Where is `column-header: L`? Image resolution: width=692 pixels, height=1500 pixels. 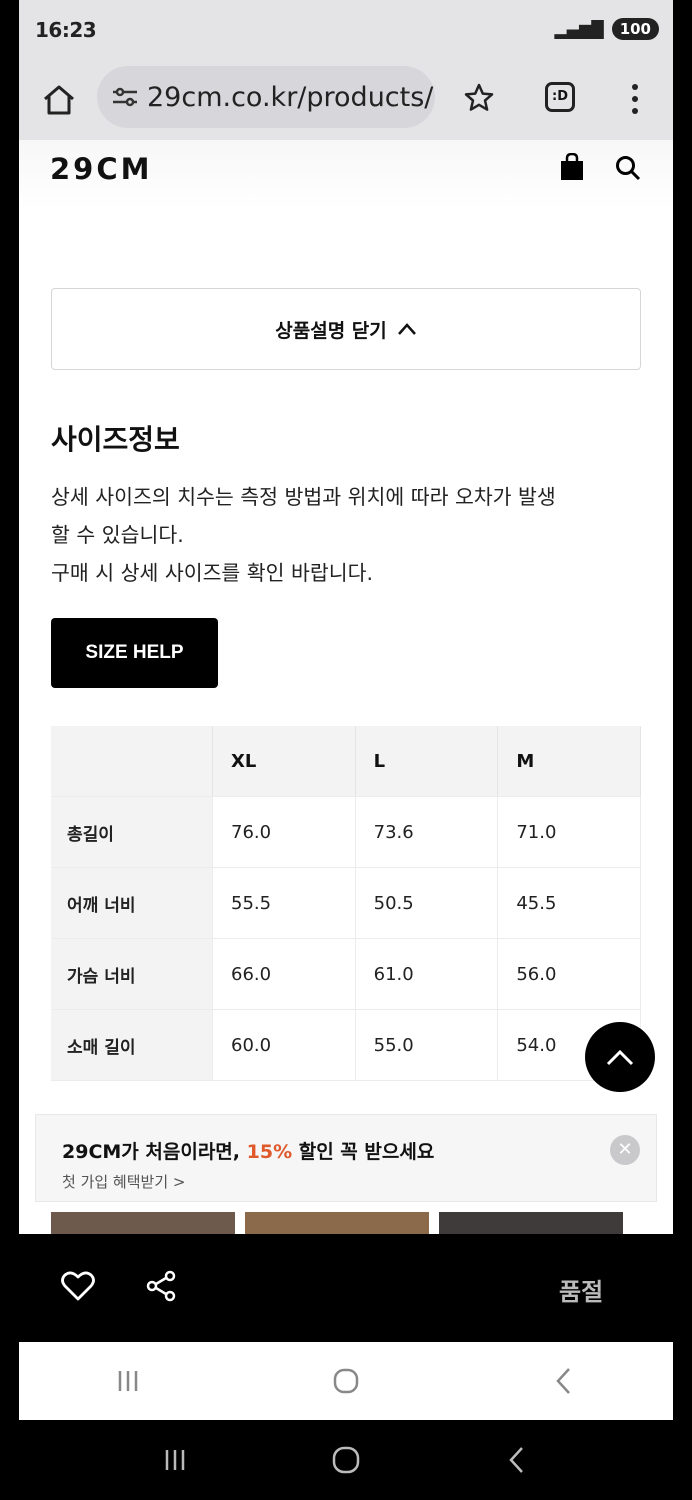 column-header: L is located at coordinates (427, 761).